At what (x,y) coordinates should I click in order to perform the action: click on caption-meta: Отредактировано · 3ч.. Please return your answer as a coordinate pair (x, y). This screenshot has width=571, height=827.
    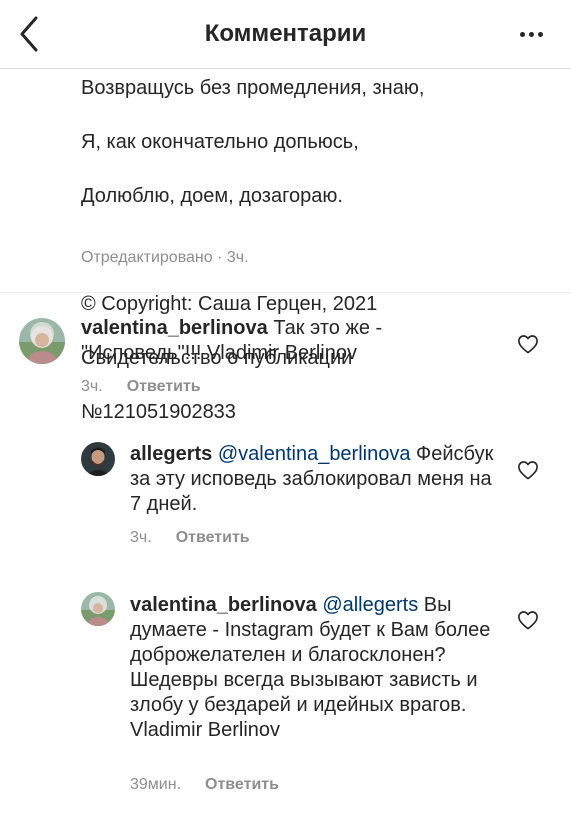
    Looking at the image, I should click on (165, 257).